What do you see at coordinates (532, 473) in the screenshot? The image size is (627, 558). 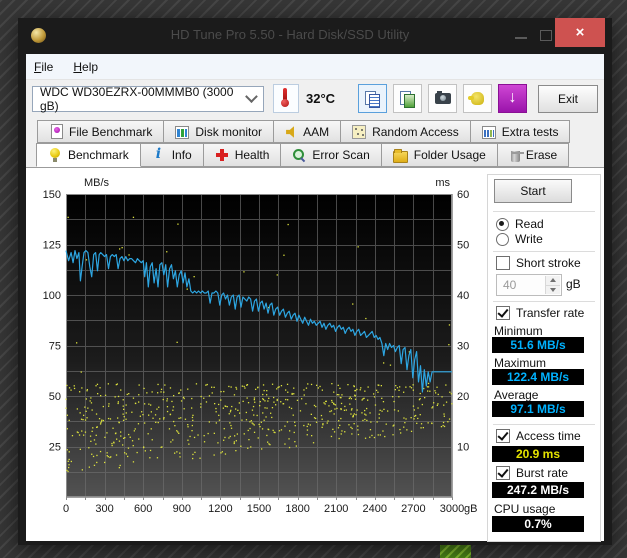 I see `burst-rate-row: Burst rate` at bounding box center [532, 473].